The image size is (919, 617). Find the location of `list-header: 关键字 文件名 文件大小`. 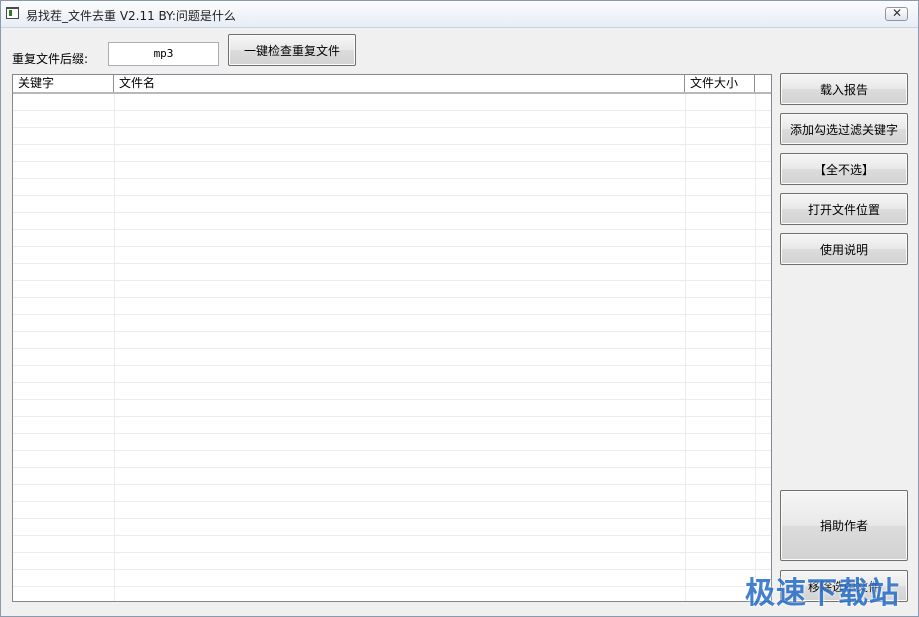

list-header: 关键字 文件名 文件大小 is located at coordinates (392, 84).